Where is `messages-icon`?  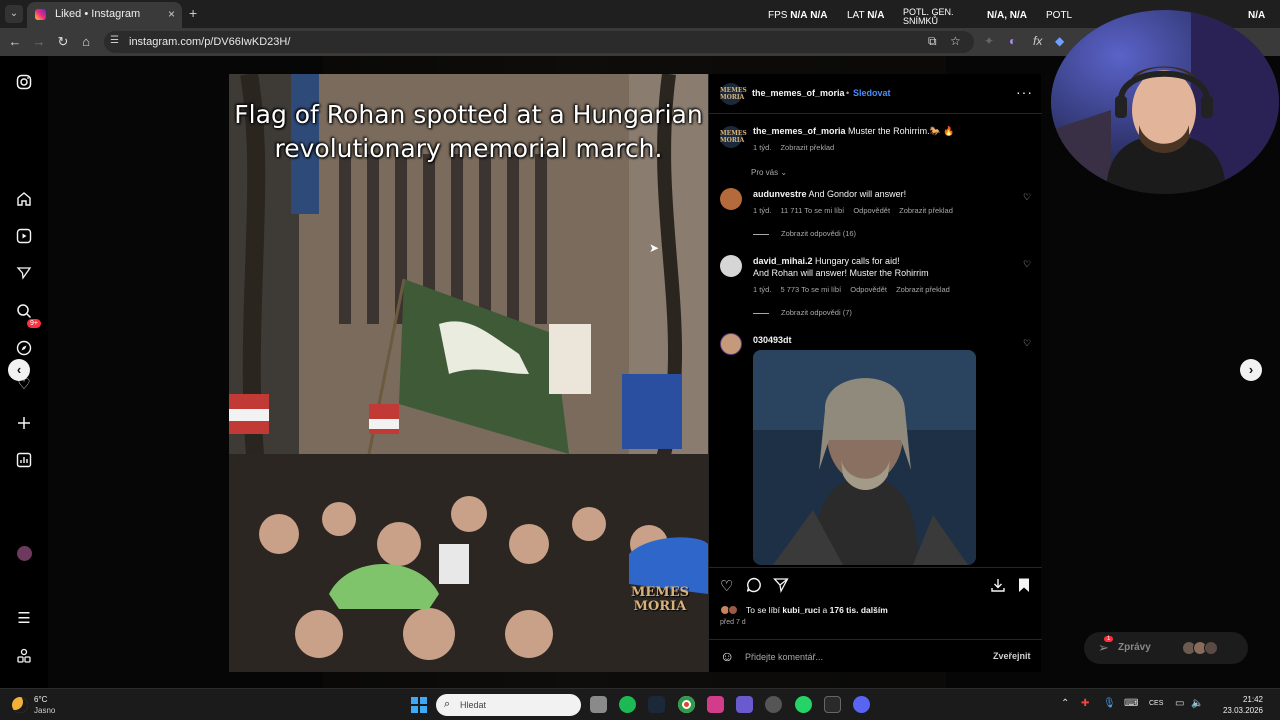 messages-icon is located at coordinates (24, 273).